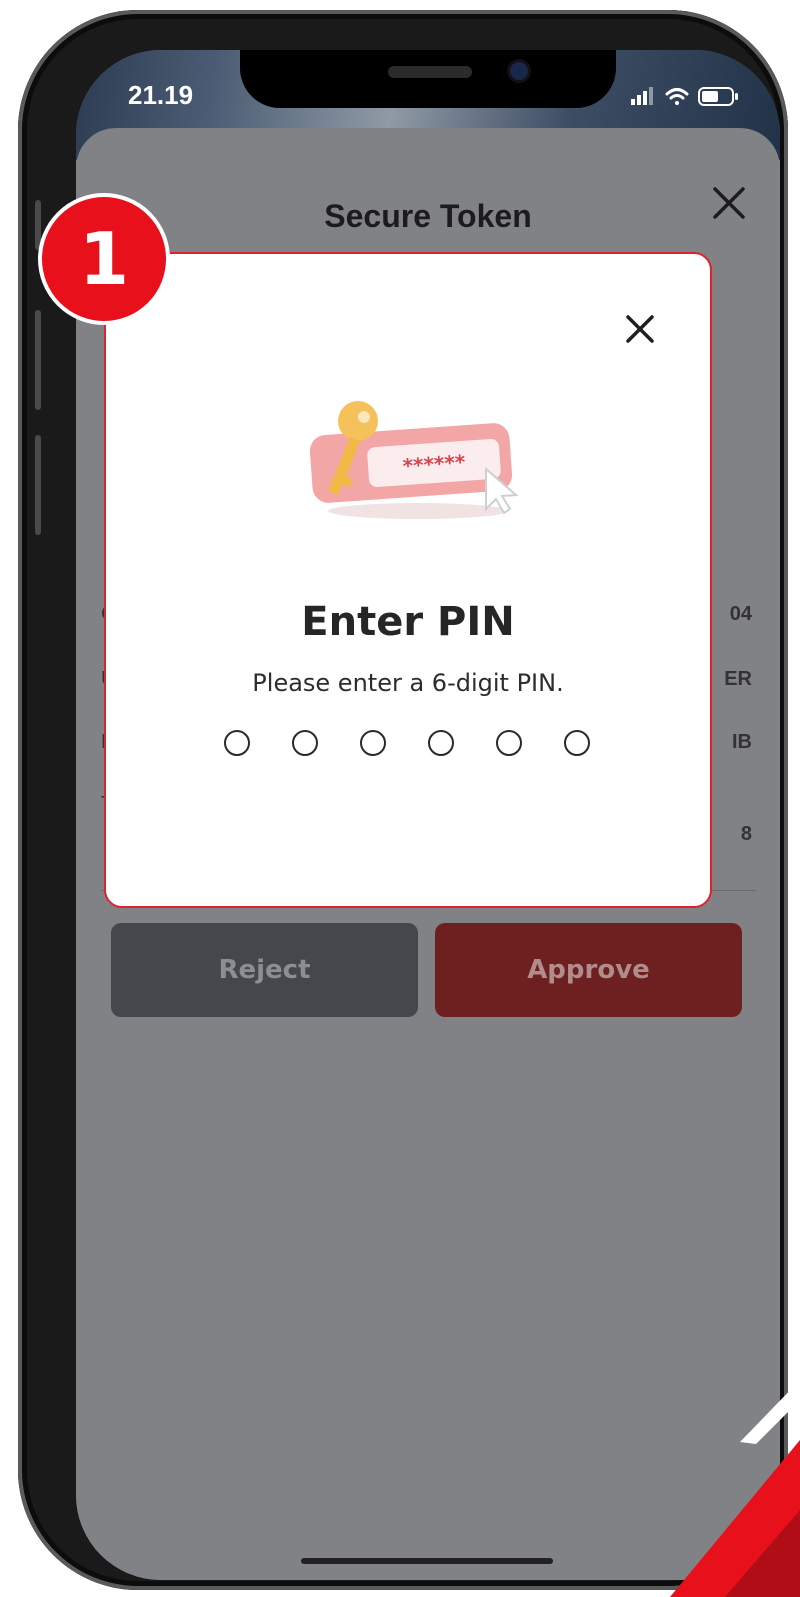 This screenshot has width=800, height=1597. Describe the element at coordinates (519, 71) in the screenshot. I see `front-camera` at that location.